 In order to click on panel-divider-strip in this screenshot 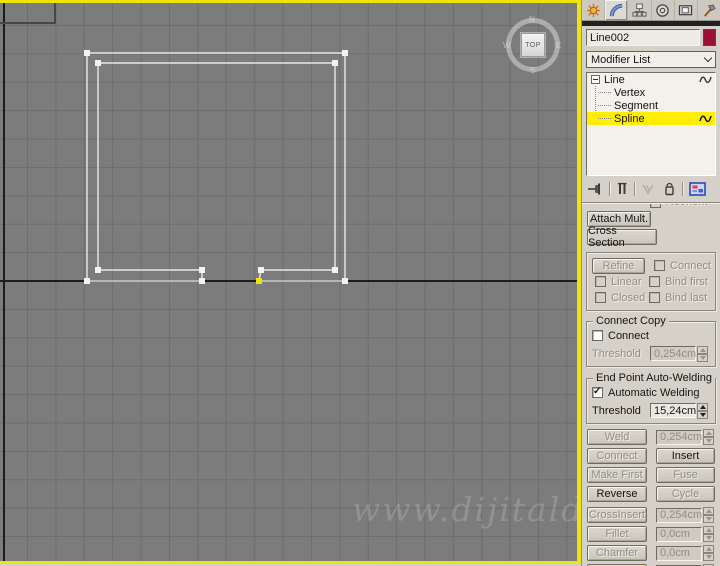, I will do `click(651, 23)`.